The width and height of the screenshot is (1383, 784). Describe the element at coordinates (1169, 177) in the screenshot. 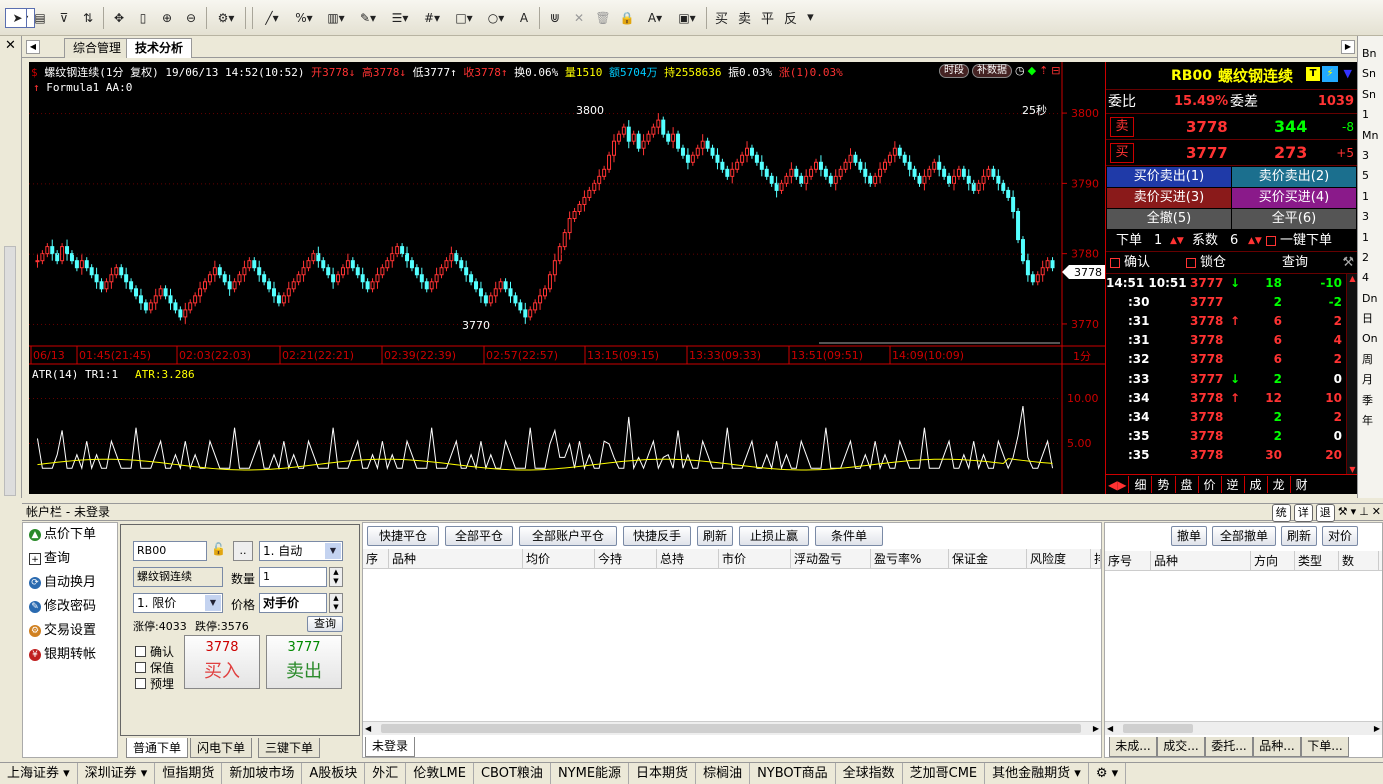

I see `buy-price-sell-button: 买价卖出(1)` at that location.